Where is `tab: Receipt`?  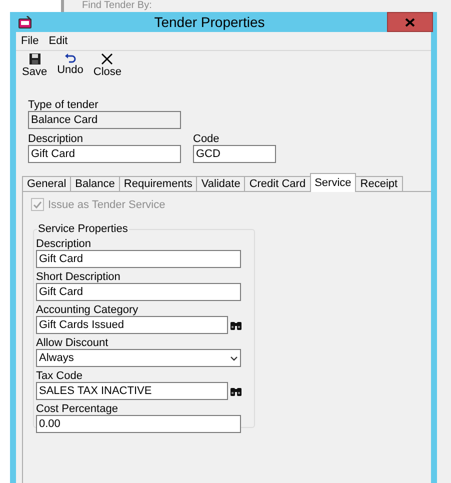
tab: Receipt is located at coordinates (379, 184).